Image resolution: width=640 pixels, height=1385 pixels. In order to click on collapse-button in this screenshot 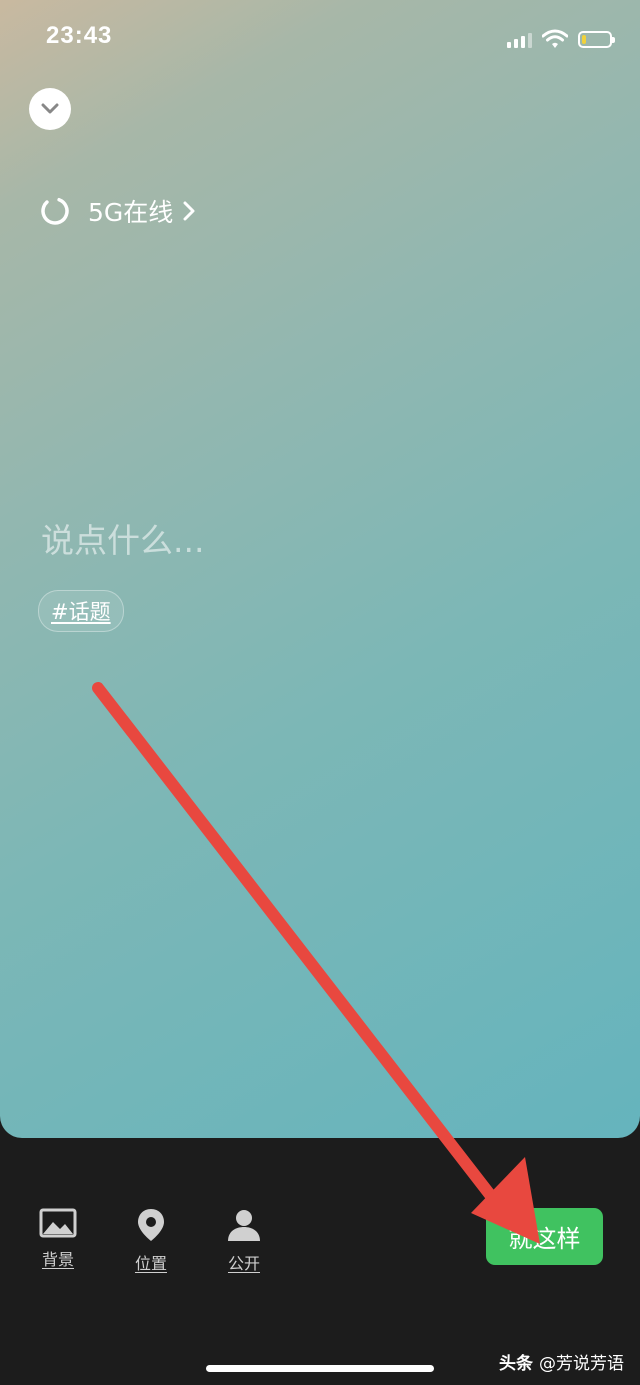, I will do `click(50, 109)`.